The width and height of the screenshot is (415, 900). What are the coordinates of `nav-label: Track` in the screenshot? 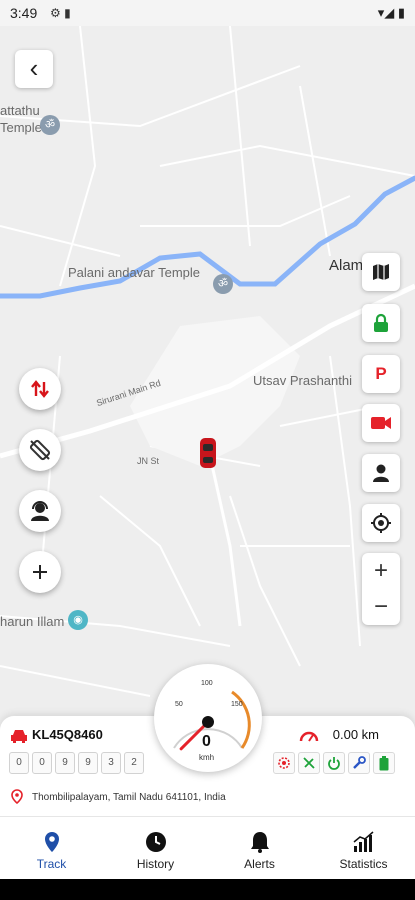 It's located at (51, 864).